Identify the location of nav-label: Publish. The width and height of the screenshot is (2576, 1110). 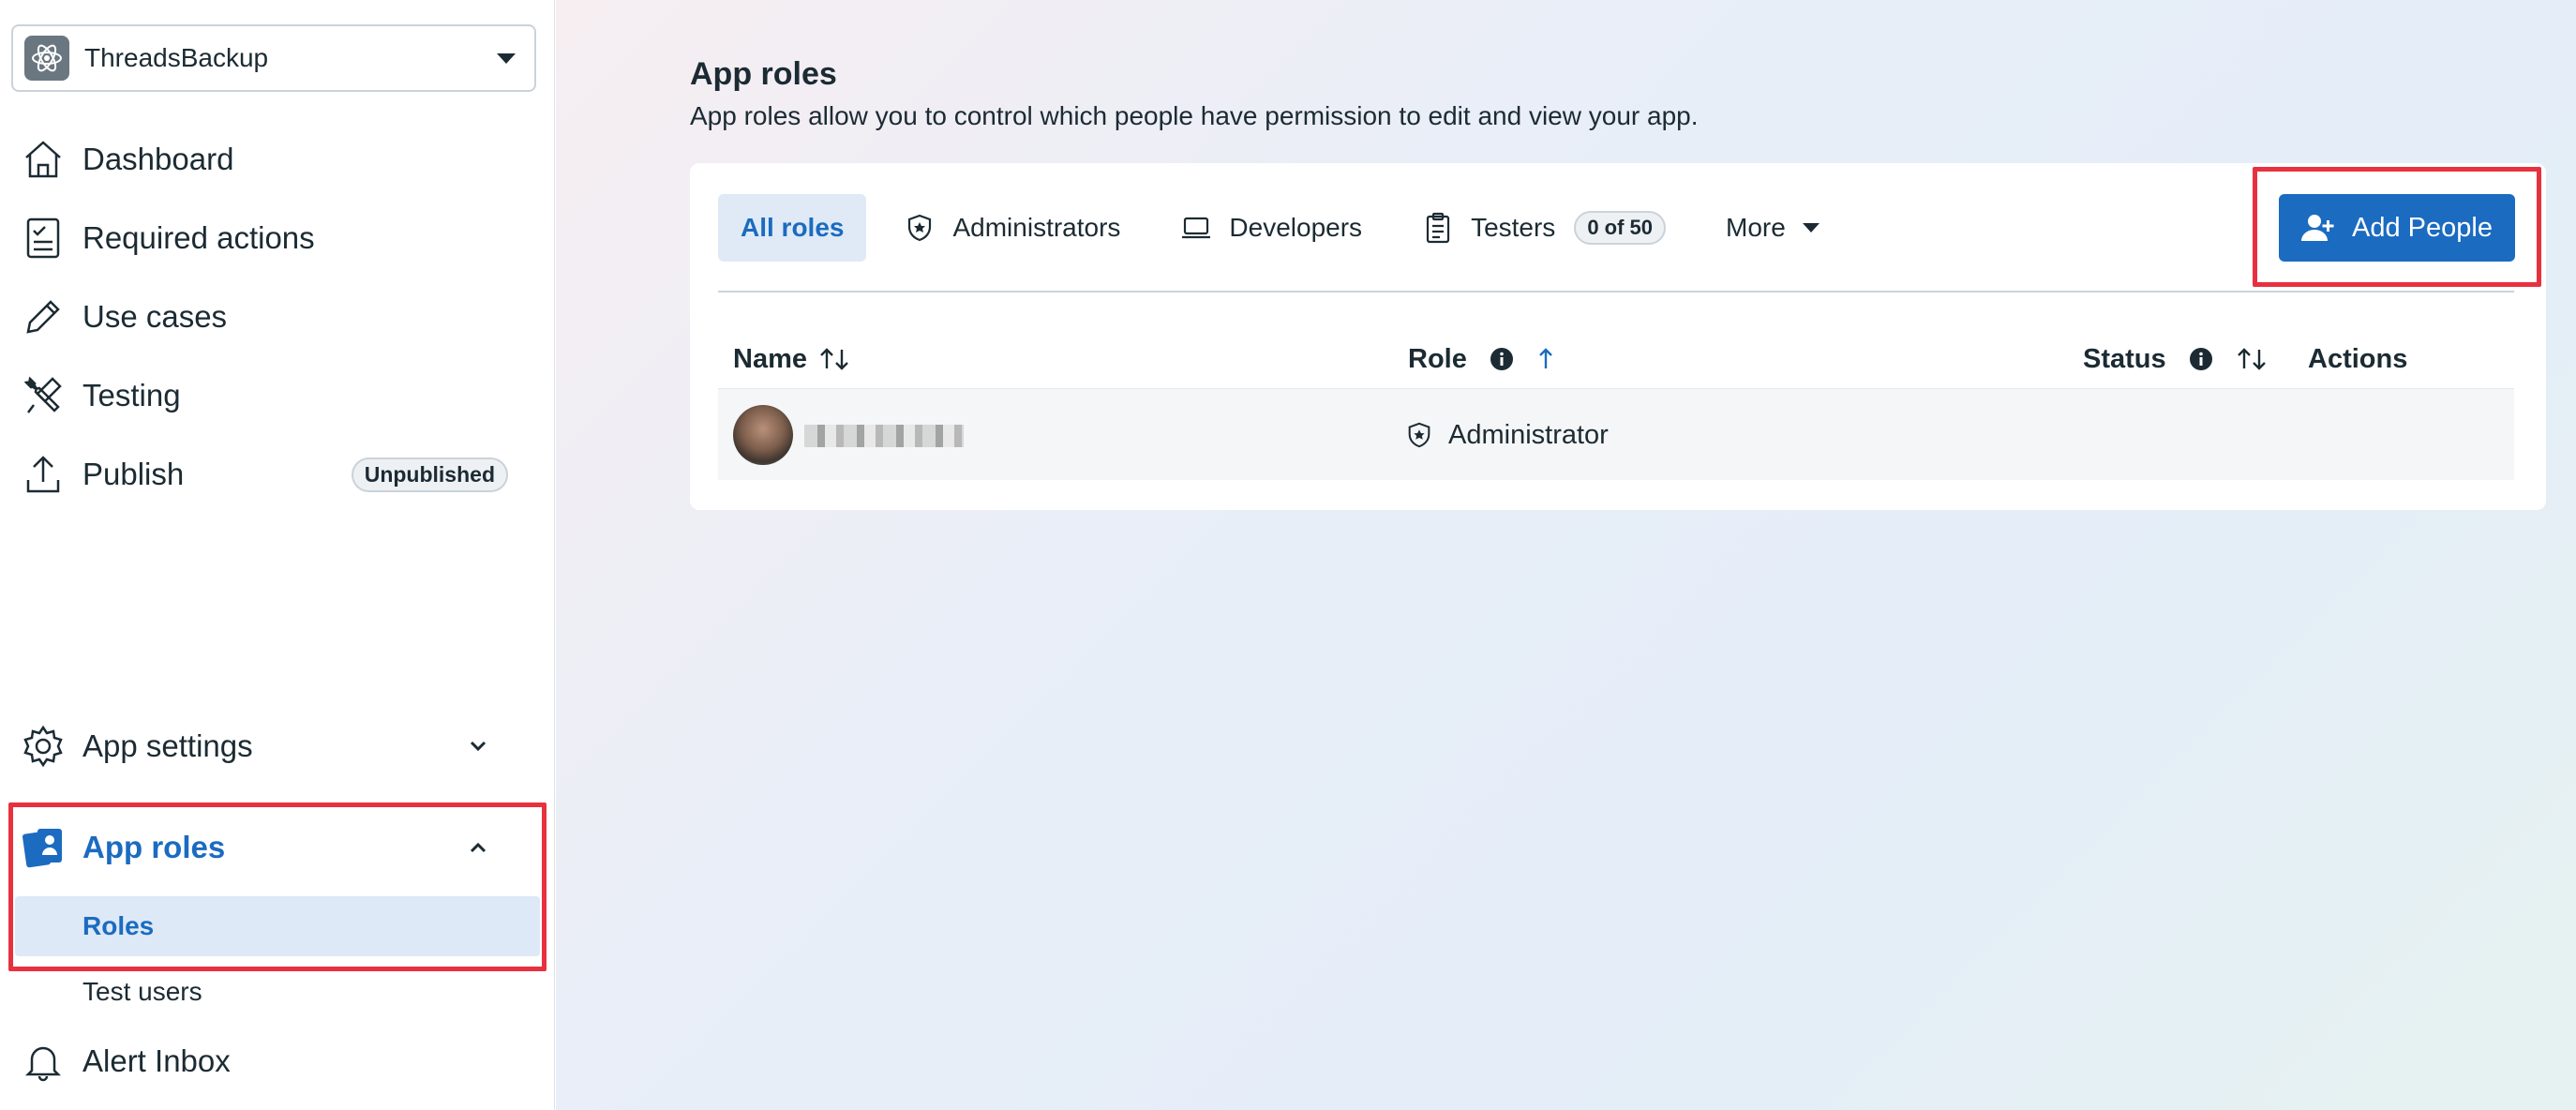
(133, 474).